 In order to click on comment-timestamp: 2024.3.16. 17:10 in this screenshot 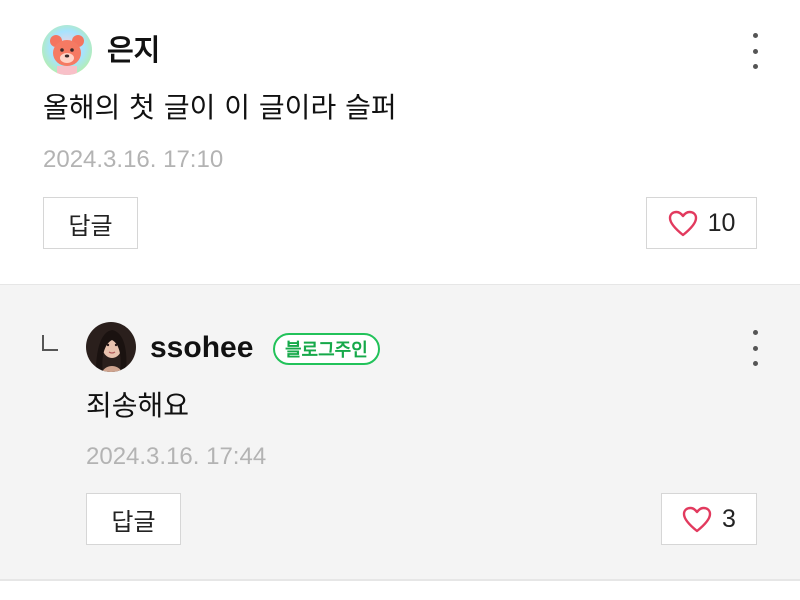, I will do `click(133, 159)`.